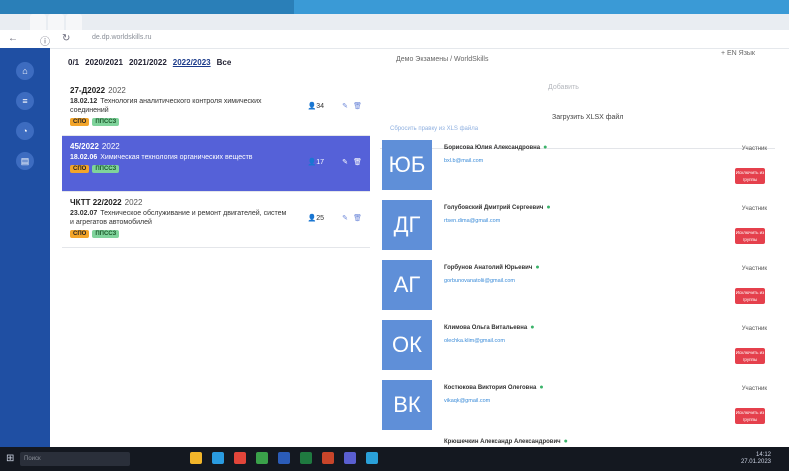 Image resolution: width=789 pixels, height=471 pixels. Describe the element at coordinates (25, 259) in the screenshot. I see `left-rail: ⌂ ≡ ◔ ▤` at that location.